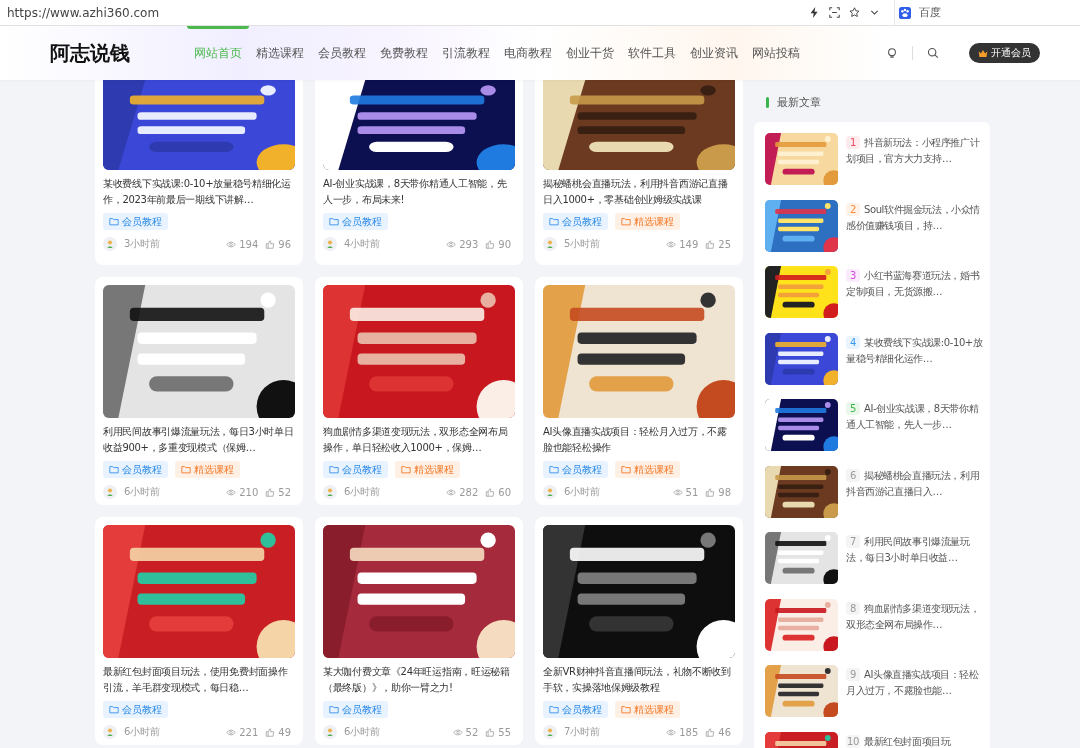  Describe the element at coordinates (933, 53) in the screenshot. I see `search-icon` at that location.